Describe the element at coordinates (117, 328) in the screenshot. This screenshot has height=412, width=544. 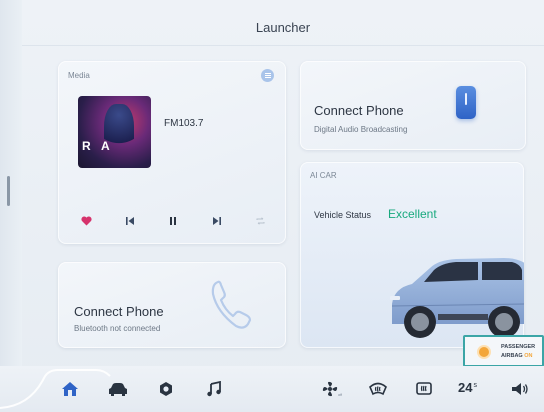
I see `bt-subtitle: Bluetooth not connected` at that location.